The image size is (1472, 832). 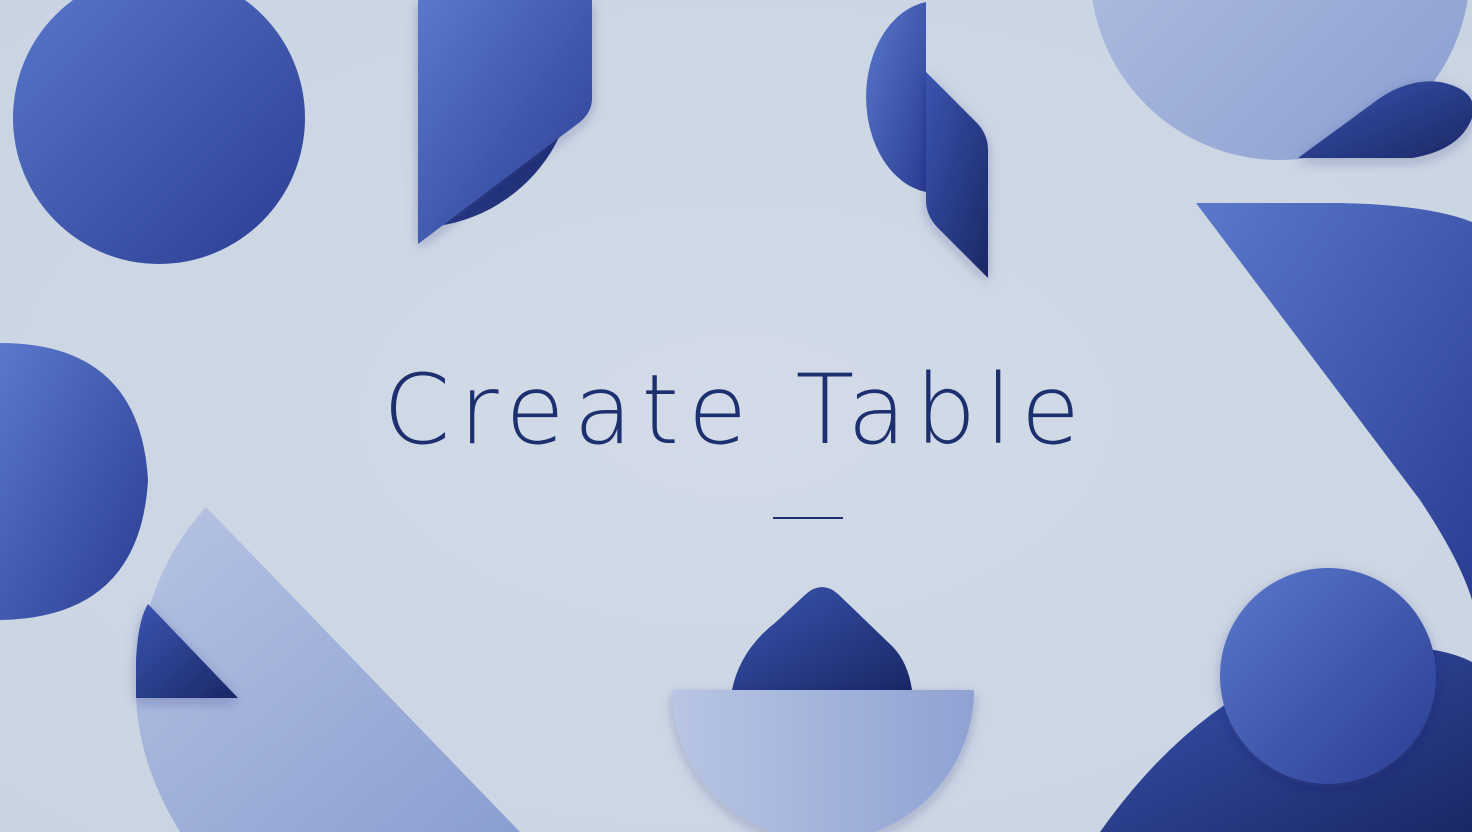 What do you see at coordinates (808, 518) in the screenshot?
I see `title-underline-divider` at bounding box center [808, 518].